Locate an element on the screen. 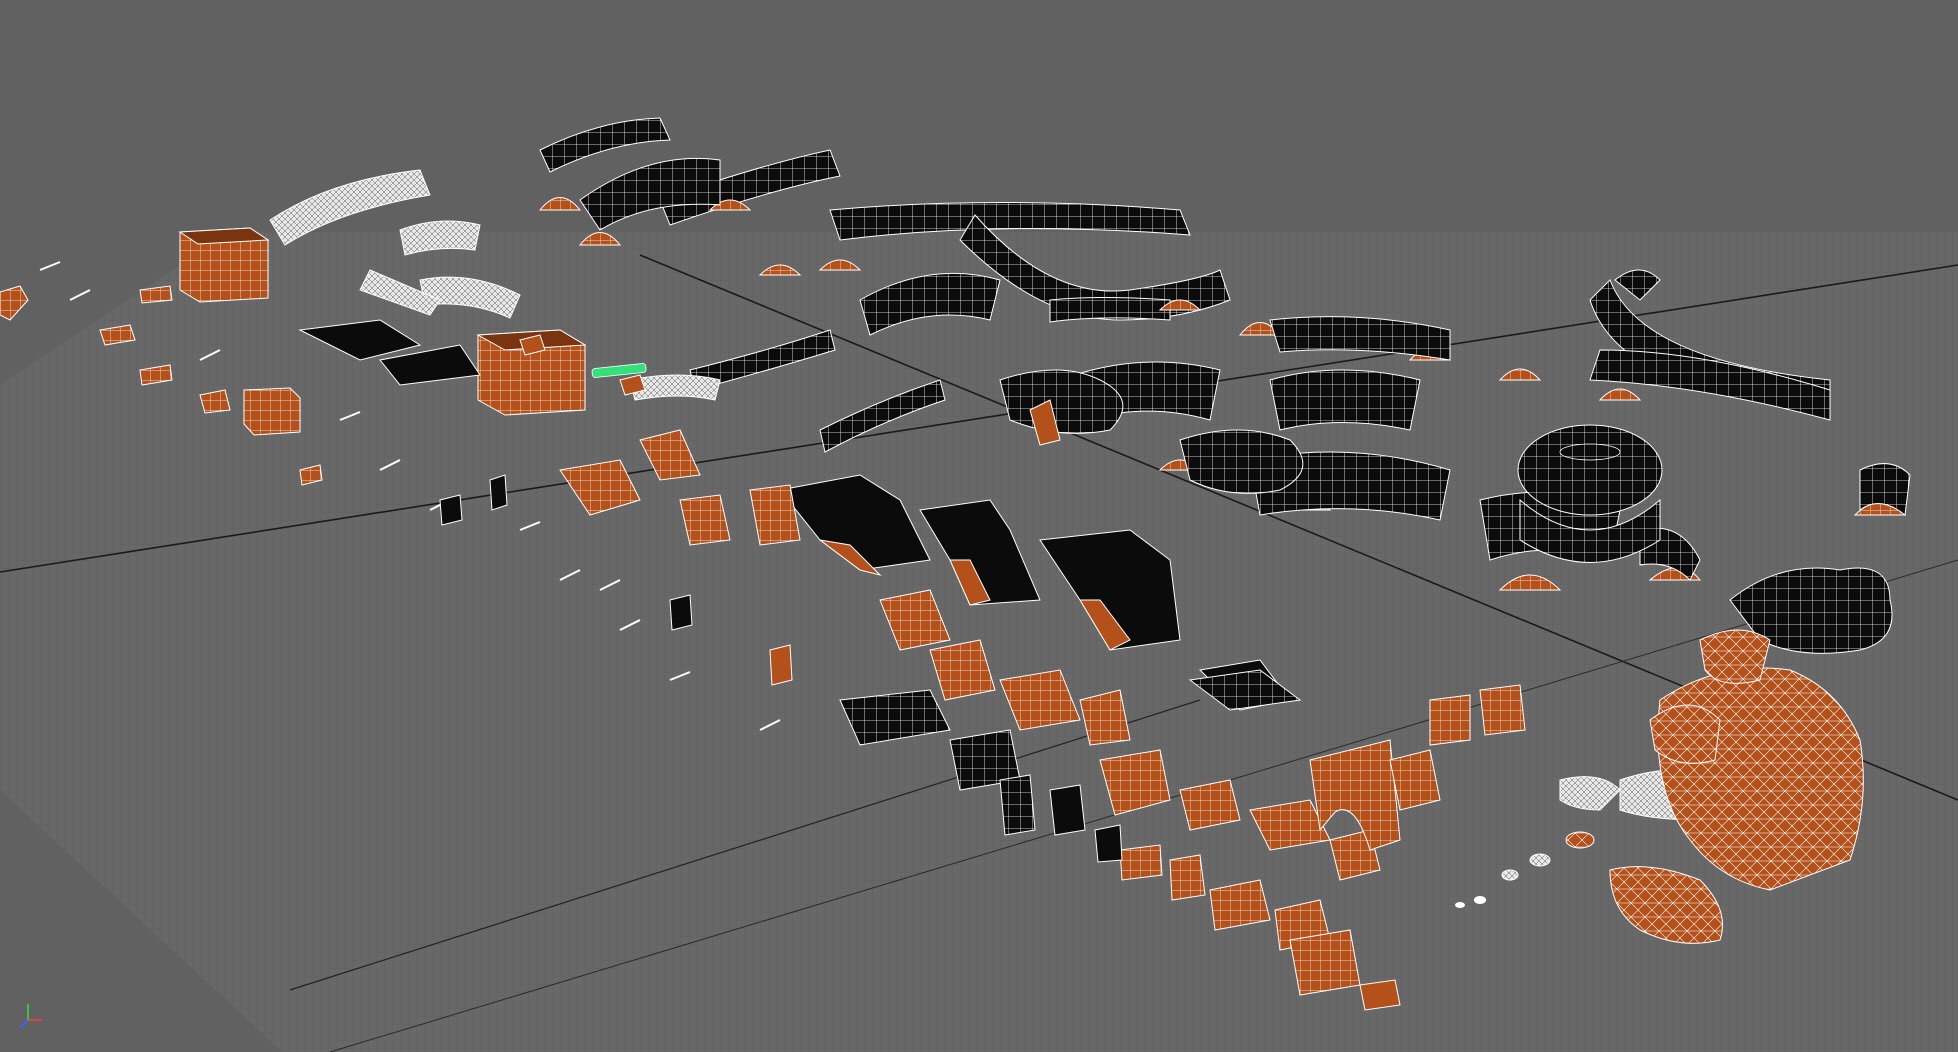 The image size is (1958, 1052). axis-gizmo is located at coordinates (30, 1016).